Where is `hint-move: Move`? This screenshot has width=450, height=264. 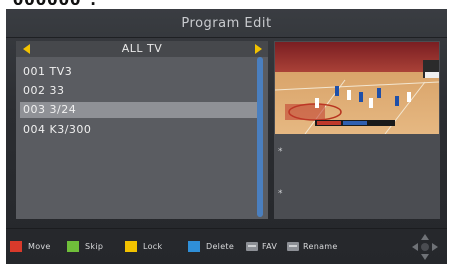
hint-move: Move is located at coordinates (30, 246).